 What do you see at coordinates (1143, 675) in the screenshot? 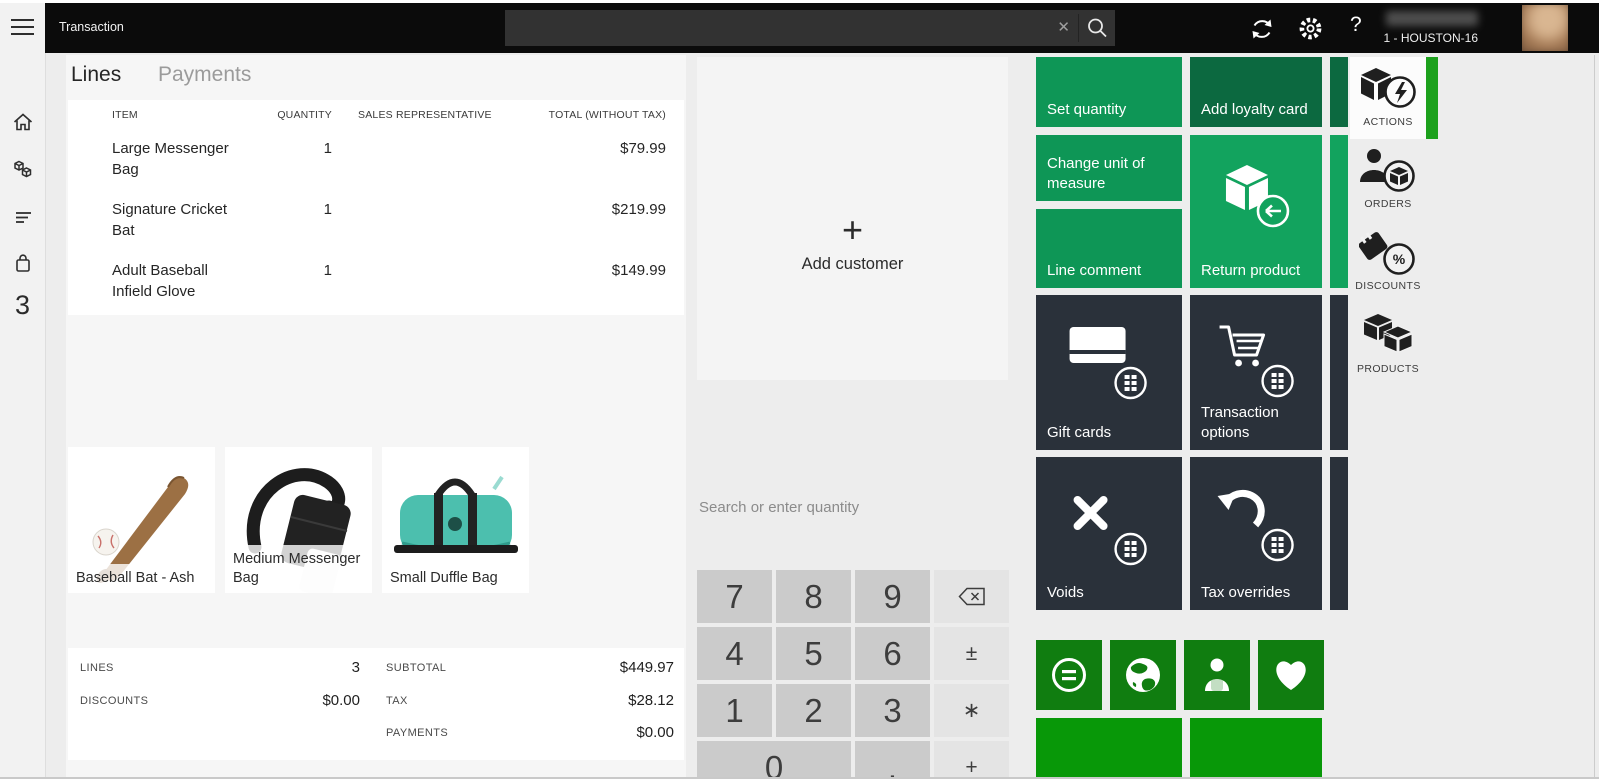
I see `tile-globe` at bounding box center [1143, 675].